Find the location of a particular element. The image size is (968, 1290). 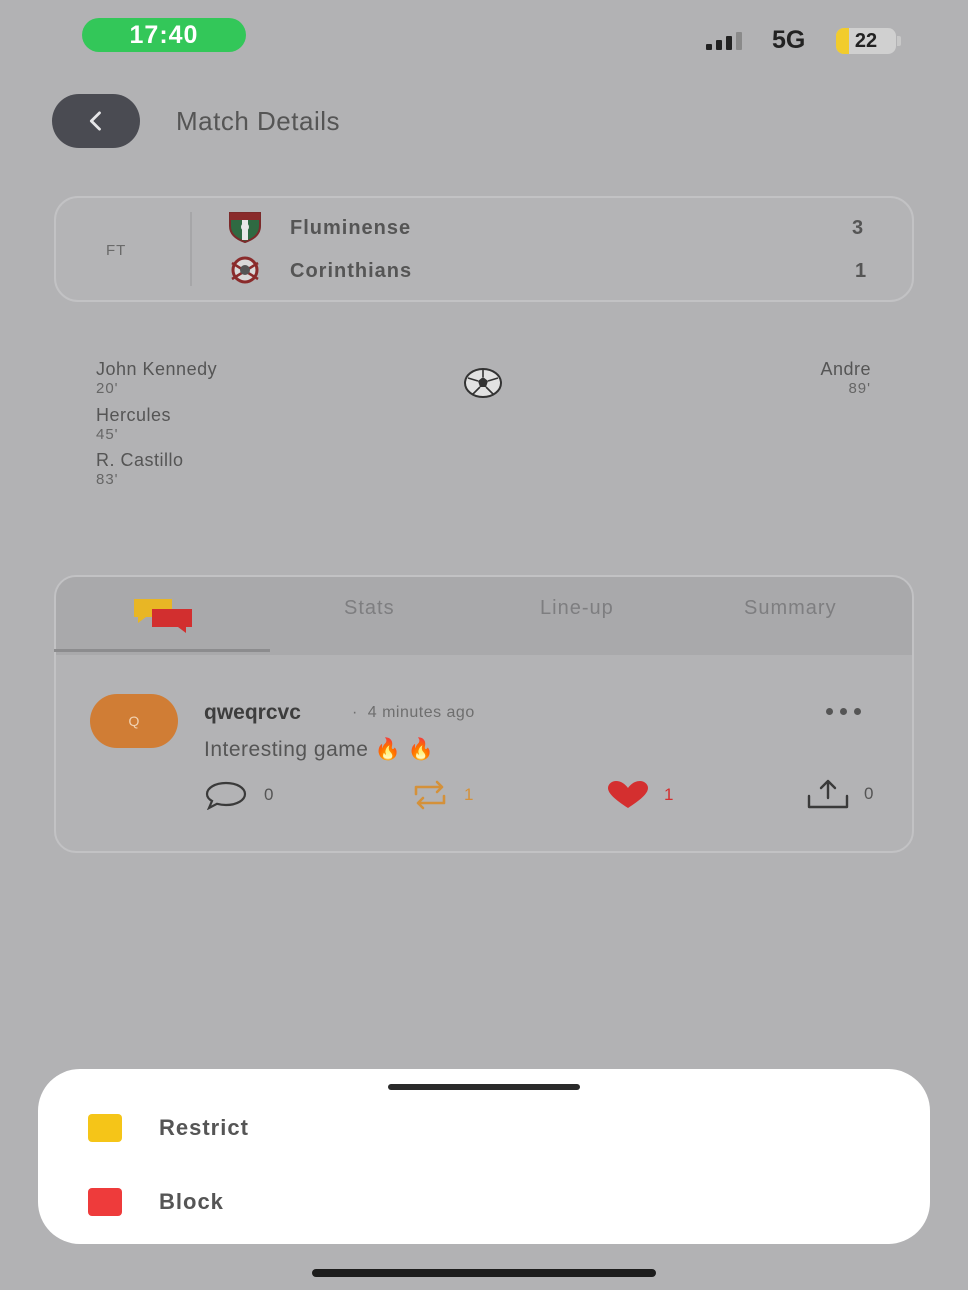

corinthians-crest-icon is located at coordinates (245, 270).